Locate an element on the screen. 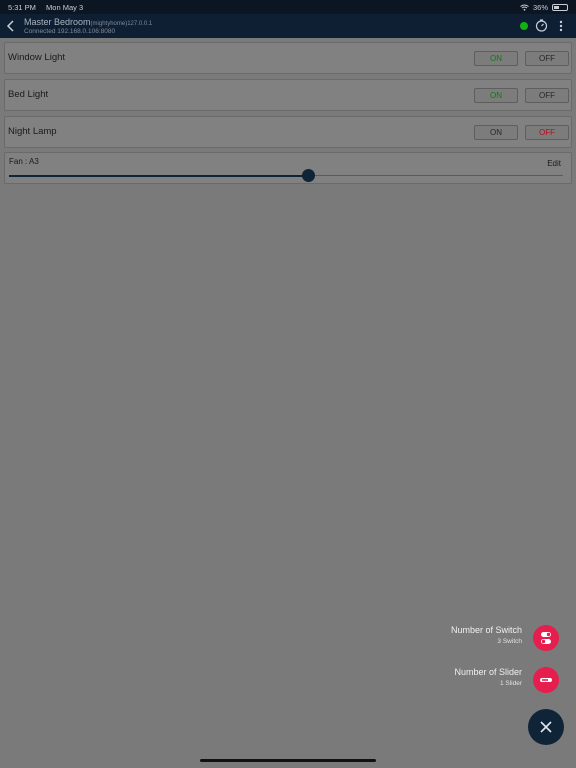  connection-indicator is located at coordinates (524, 26).